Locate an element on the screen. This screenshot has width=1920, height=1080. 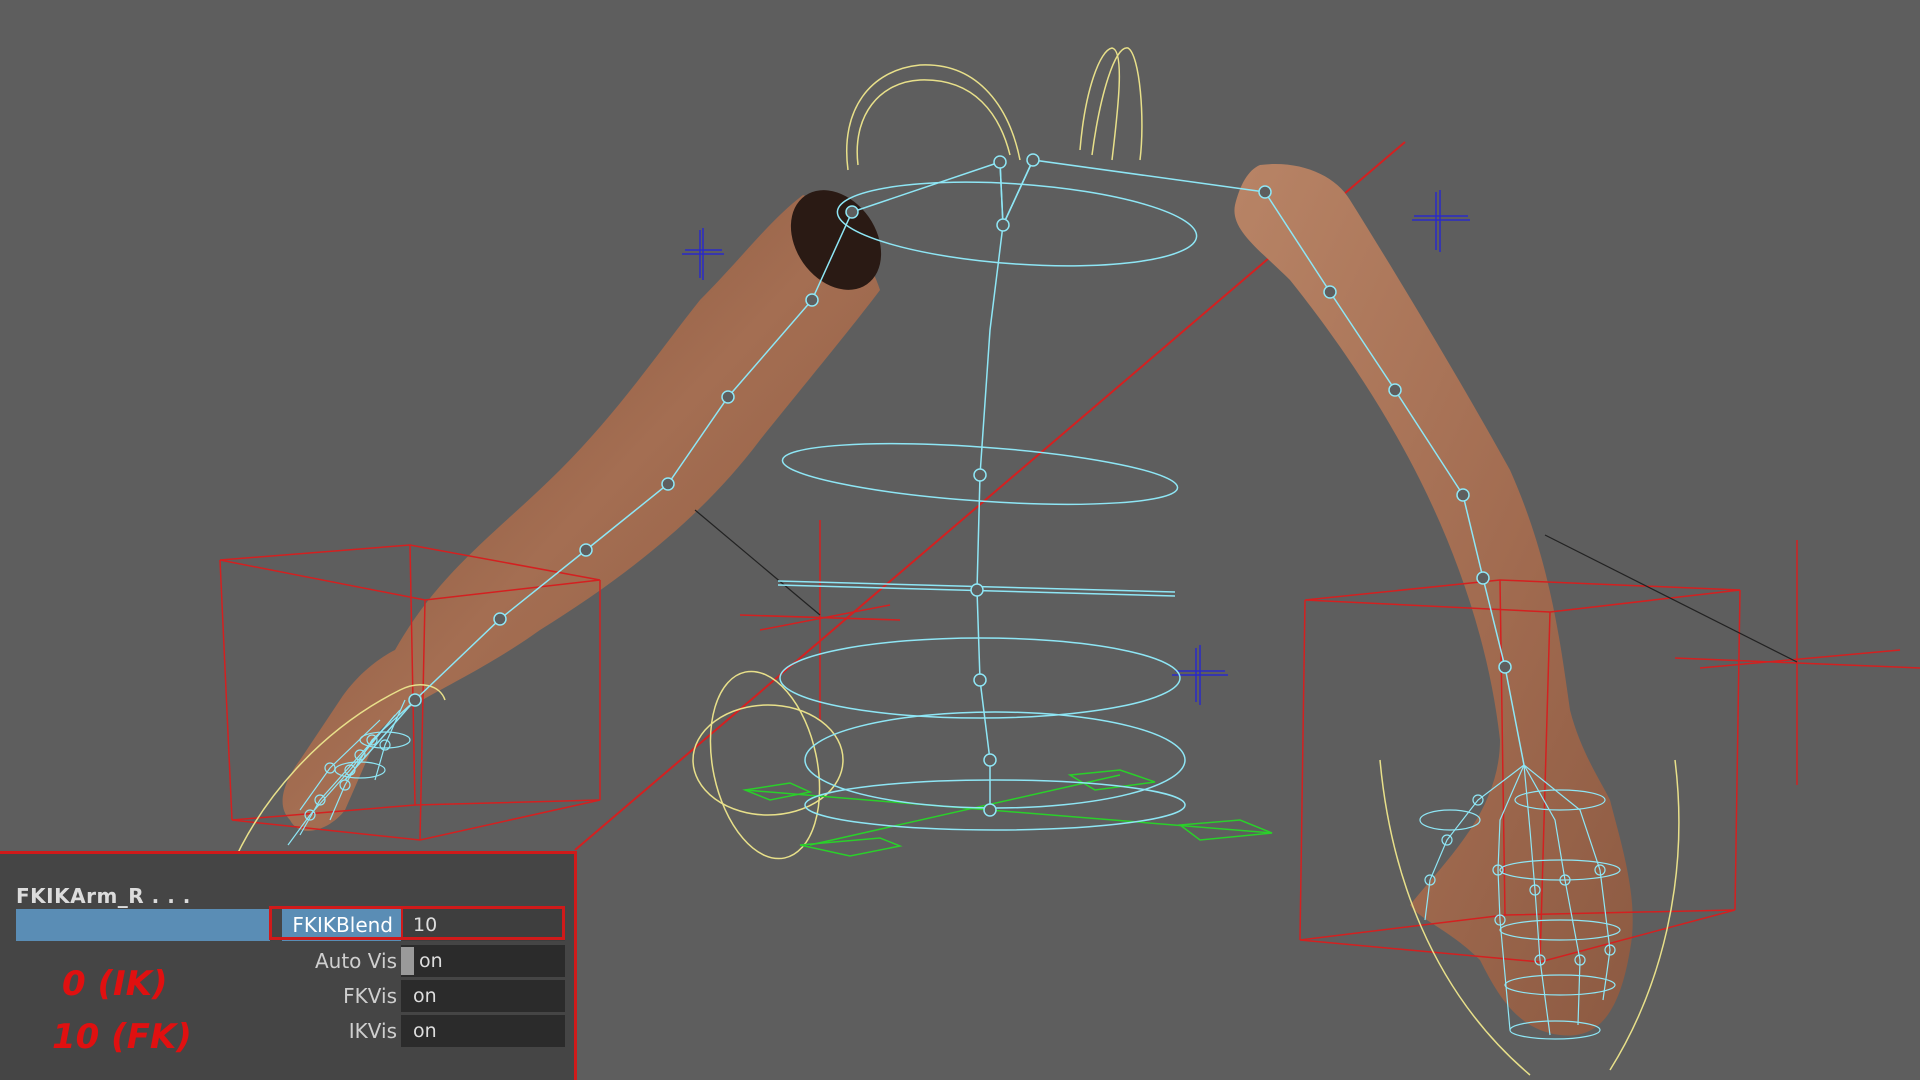
value-slider-knob is located at coordinates (407, 961).